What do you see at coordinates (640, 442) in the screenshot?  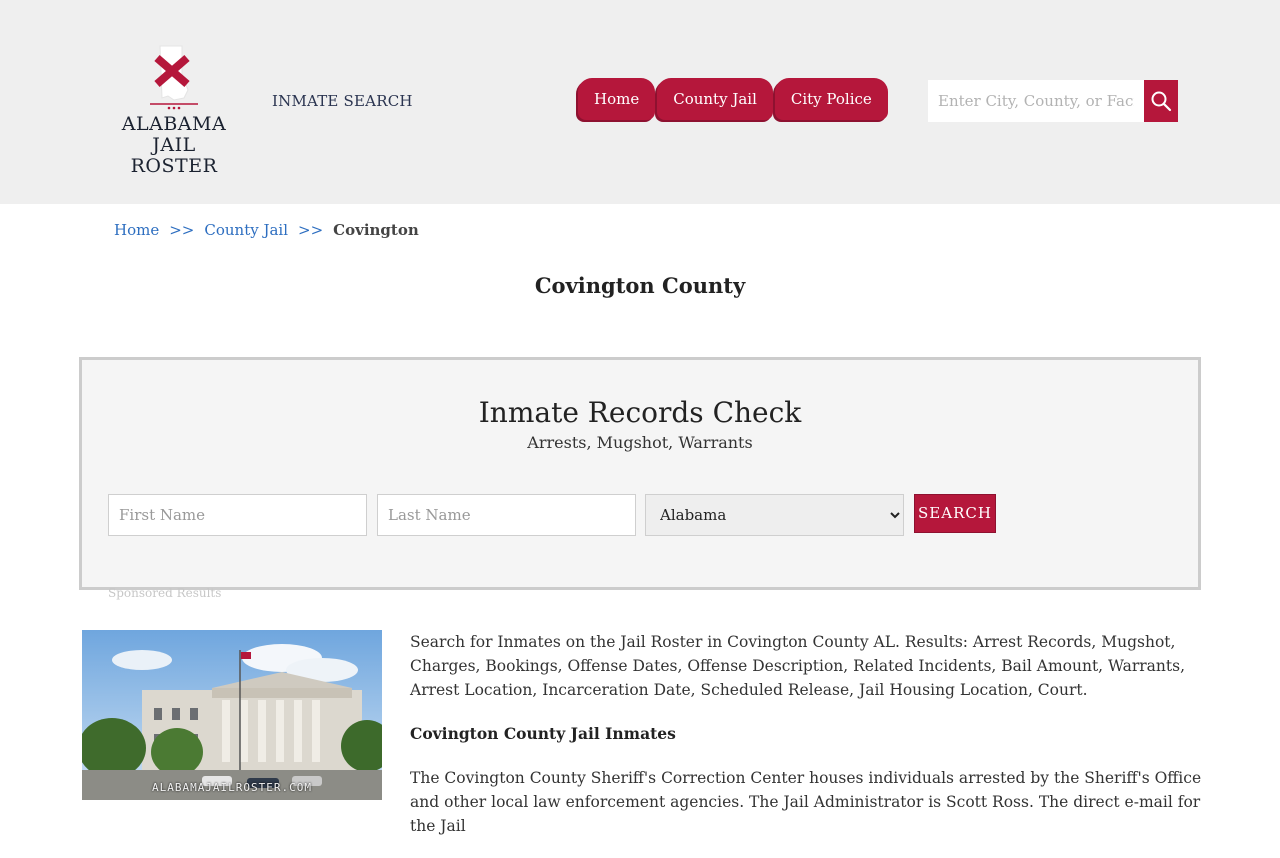 I see `records-check-subtitle: Arrests, Mugshot, Warrants` at bounding box center [640, 442].